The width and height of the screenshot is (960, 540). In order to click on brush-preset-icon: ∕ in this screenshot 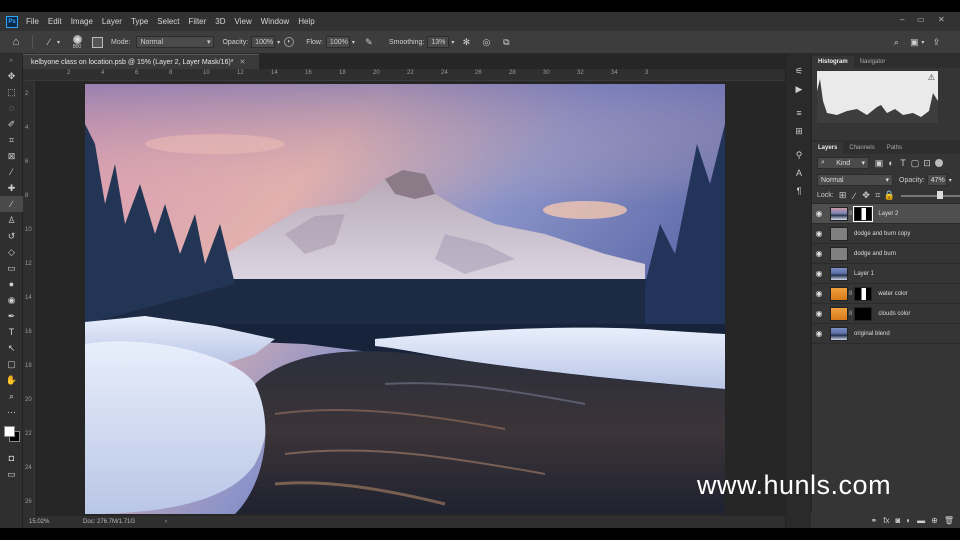, I will do `click(49, 42)`.